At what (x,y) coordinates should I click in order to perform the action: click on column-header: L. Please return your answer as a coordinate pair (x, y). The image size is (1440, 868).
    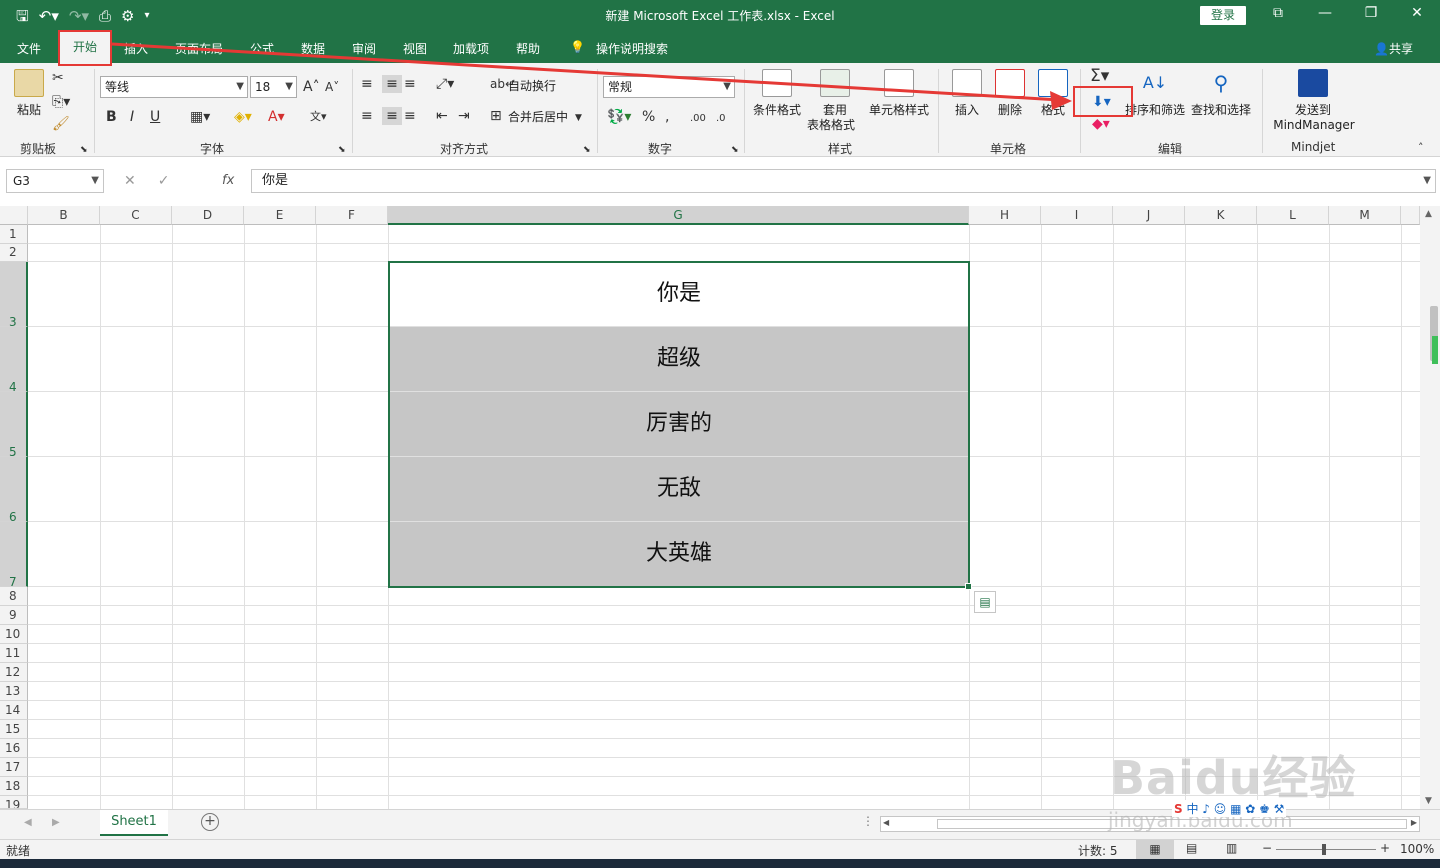
    Looking at the image, I should click on (1293, 215).